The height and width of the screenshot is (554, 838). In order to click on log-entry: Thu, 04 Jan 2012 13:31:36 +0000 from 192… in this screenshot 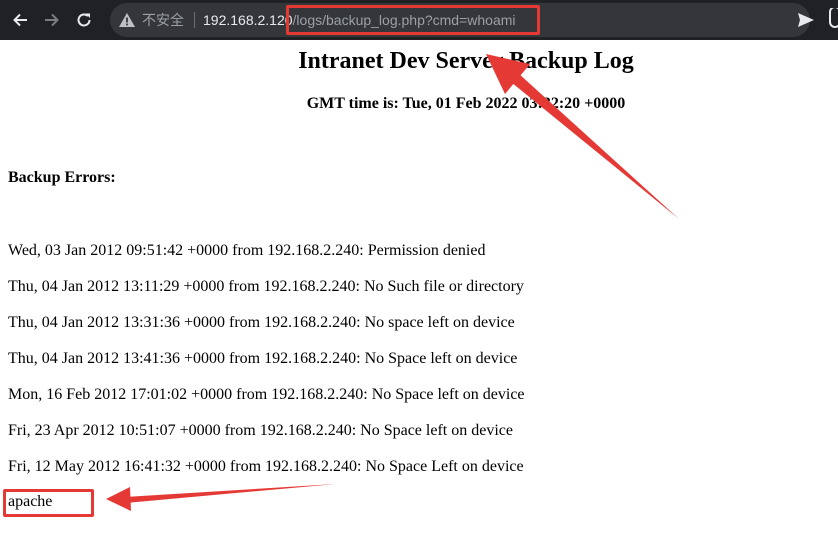, I will do `click(261, 322)`.